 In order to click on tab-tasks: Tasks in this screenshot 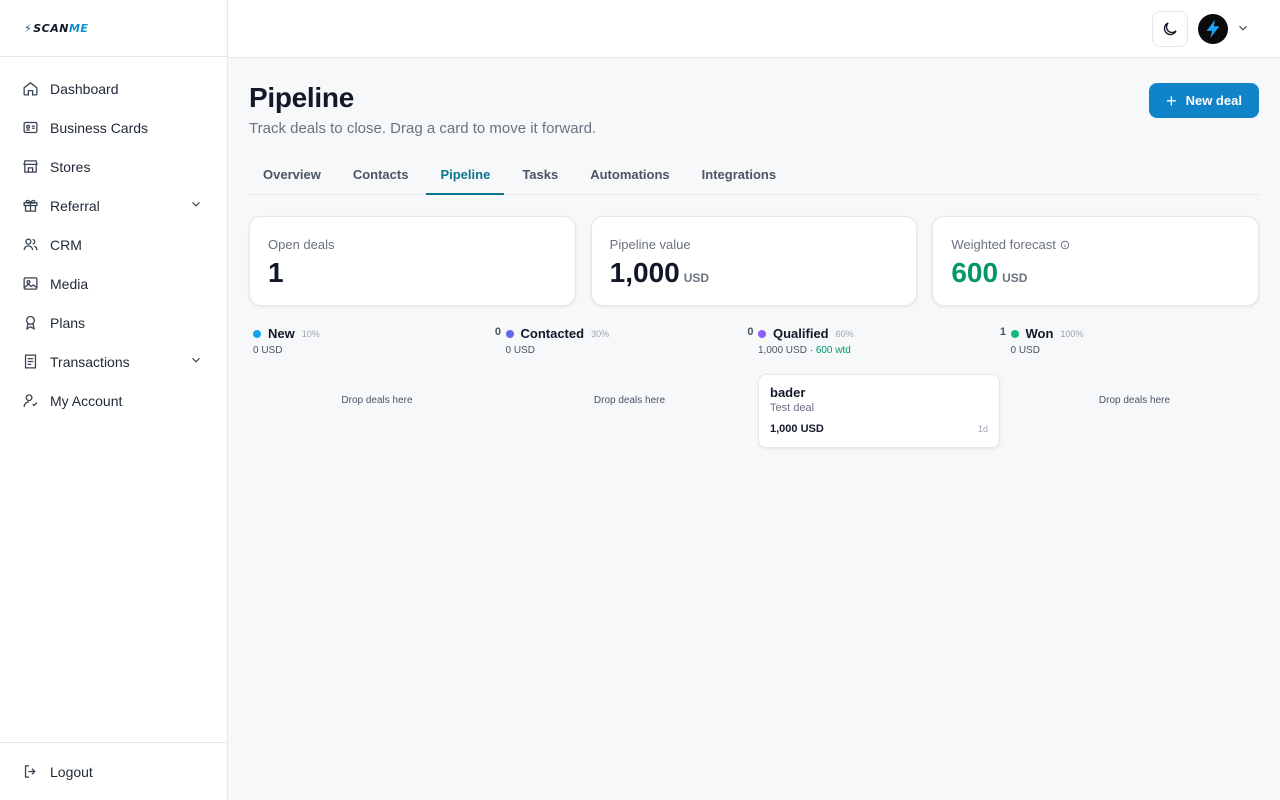, I will do `click(540, 178)`.